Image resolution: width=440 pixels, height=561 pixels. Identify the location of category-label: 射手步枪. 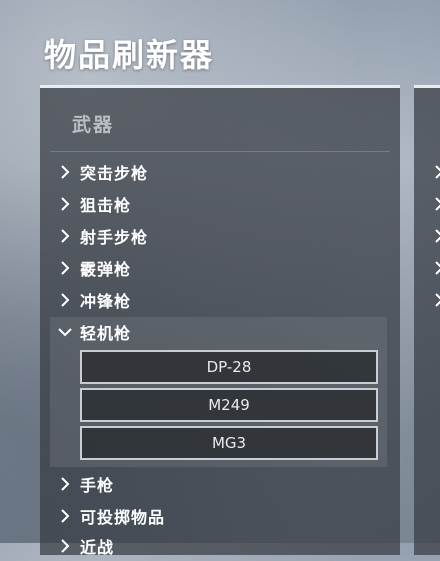
(114, 237).